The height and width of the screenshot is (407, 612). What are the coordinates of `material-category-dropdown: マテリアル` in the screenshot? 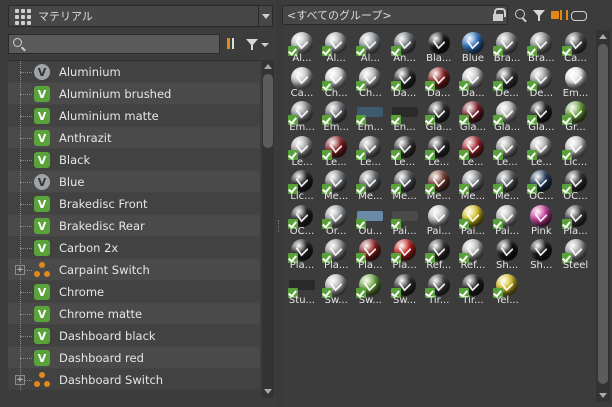 It's located at (140, 16).